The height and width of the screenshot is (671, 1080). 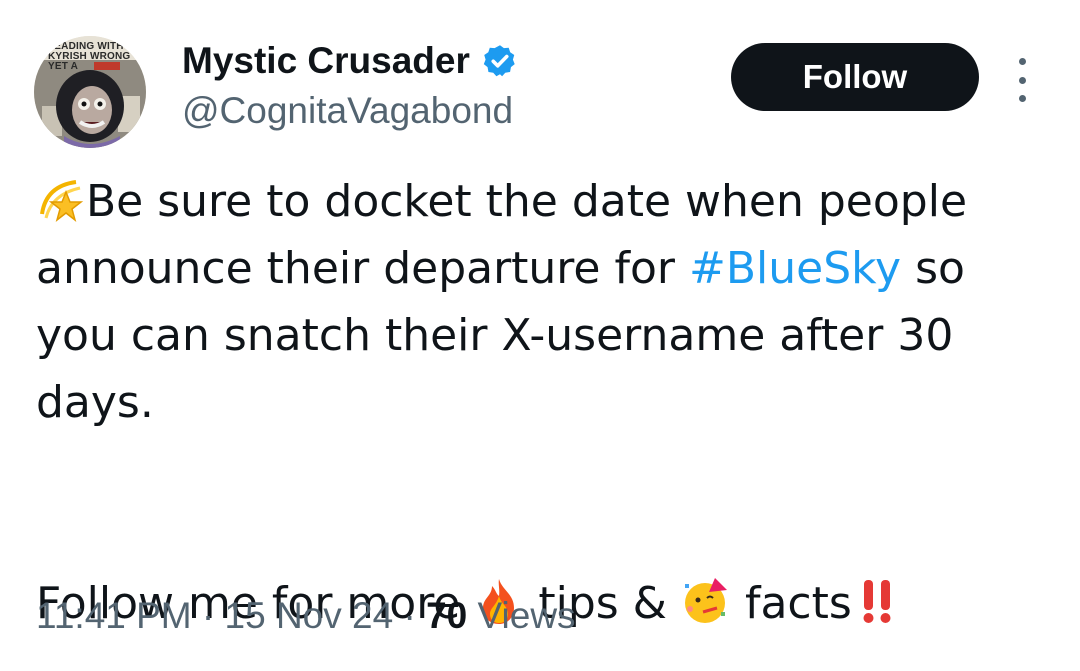 What do you see at coordinates (347, 111) in the screenshot?
I see `author-handle: @CognitaVagabond` at bounding box center [347, 111].